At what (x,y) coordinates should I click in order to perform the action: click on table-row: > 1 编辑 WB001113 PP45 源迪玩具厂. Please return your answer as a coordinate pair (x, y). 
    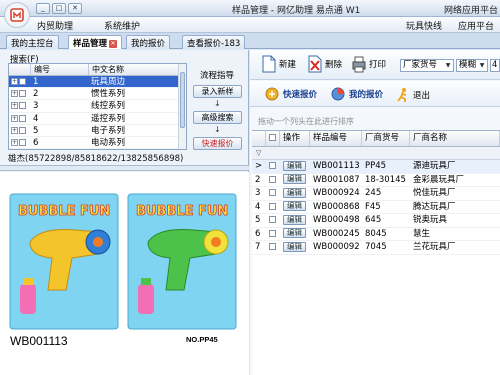
    Looking at the image, I should click on (376, 167).